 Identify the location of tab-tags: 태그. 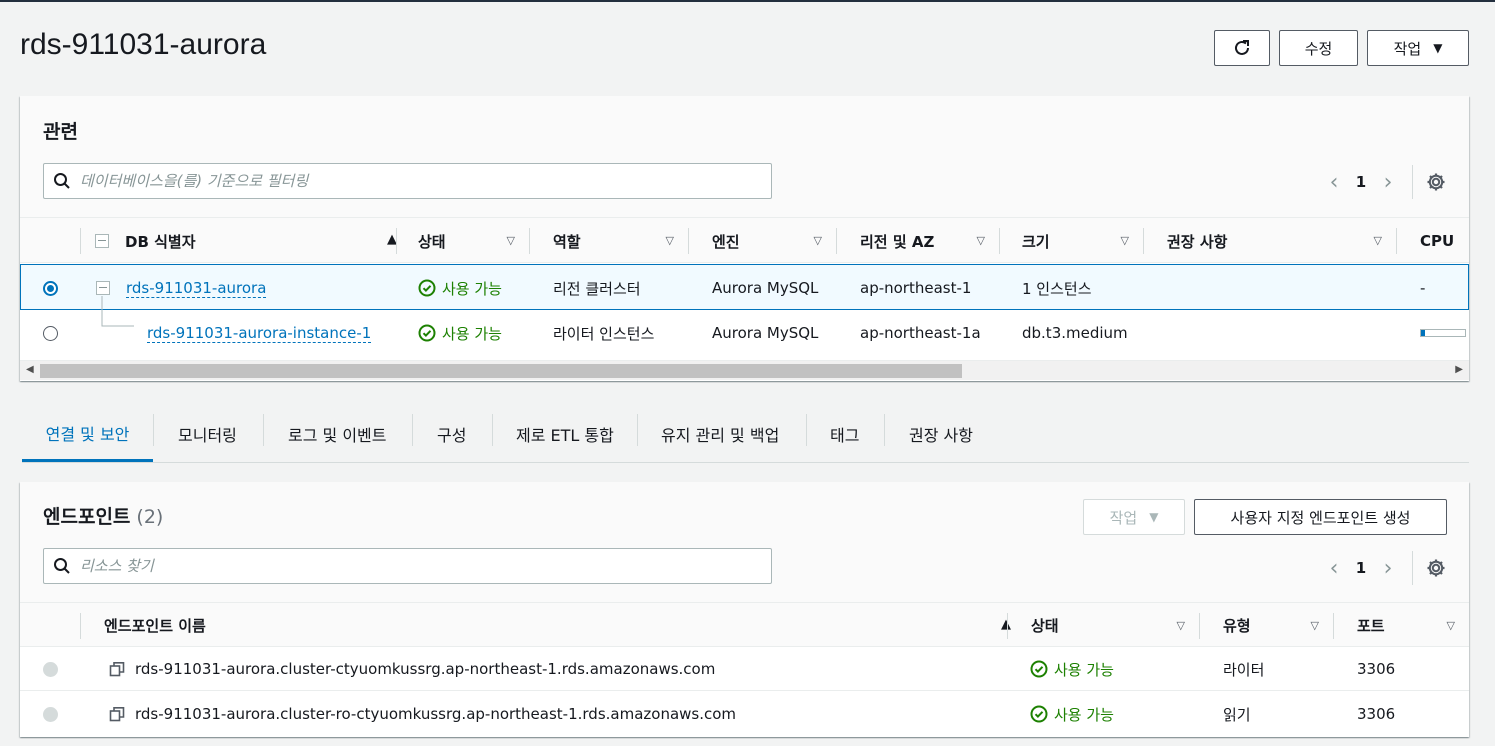
(844, 434).